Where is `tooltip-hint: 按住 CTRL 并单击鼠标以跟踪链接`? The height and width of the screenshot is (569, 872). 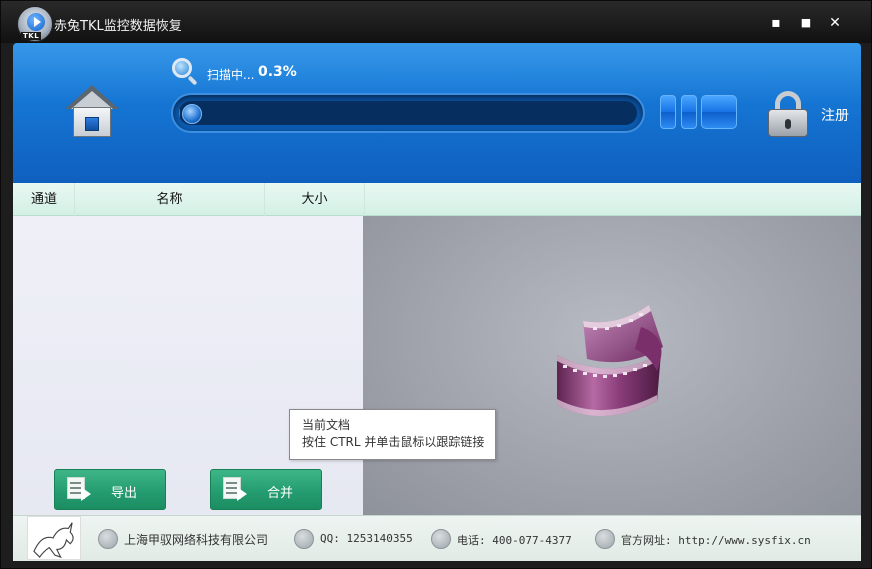
tooltip-hint: 按住 CTRL 并单击鼠标以跟踪链接 is located at coordinates (393, 442).